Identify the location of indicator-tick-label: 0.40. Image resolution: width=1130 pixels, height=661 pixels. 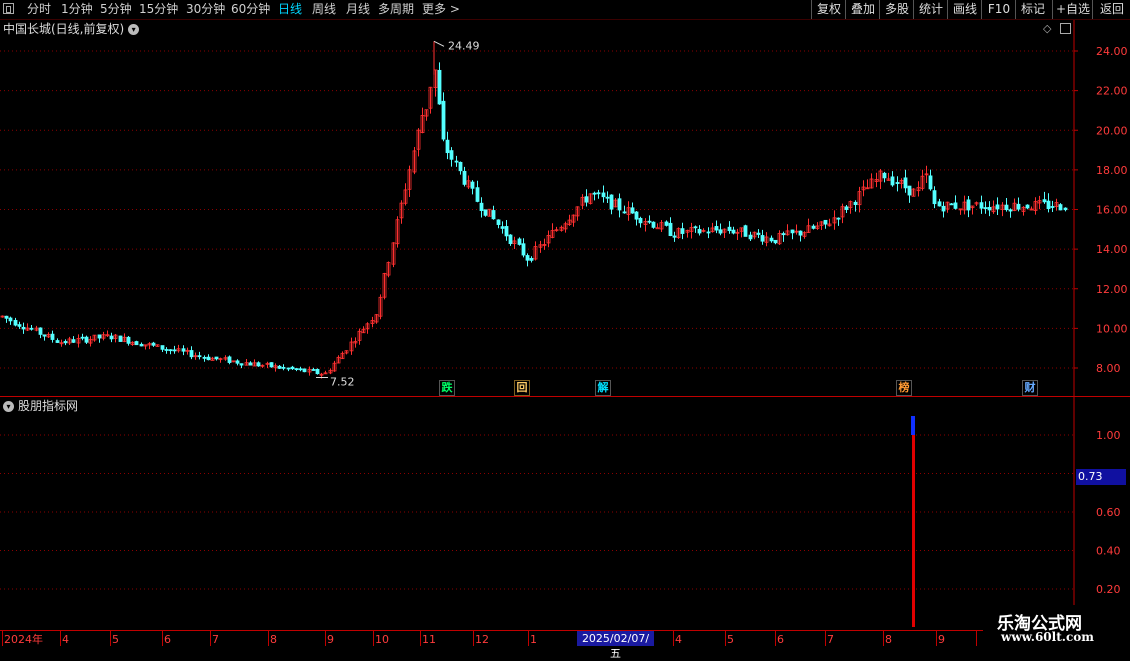
(1108, 551).